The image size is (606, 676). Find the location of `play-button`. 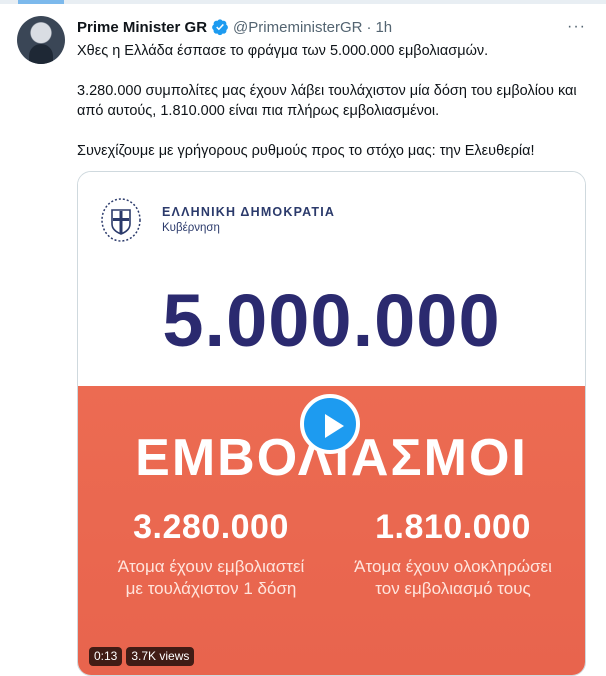

play-button is located at coordinates (330, 424).